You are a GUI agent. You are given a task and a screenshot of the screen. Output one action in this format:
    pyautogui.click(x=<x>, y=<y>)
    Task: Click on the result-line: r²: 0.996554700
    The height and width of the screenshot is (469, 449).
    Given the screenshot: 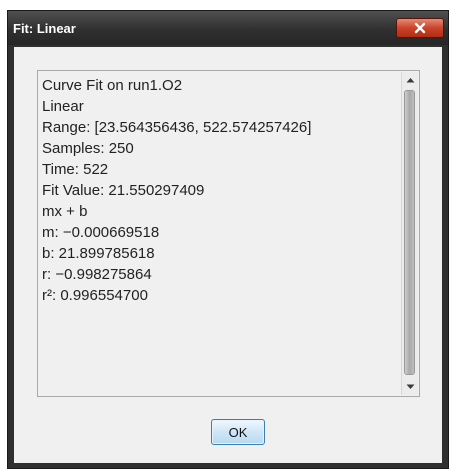 What is the action you would take?
    pyautogui.click(x=95, y=295)
    